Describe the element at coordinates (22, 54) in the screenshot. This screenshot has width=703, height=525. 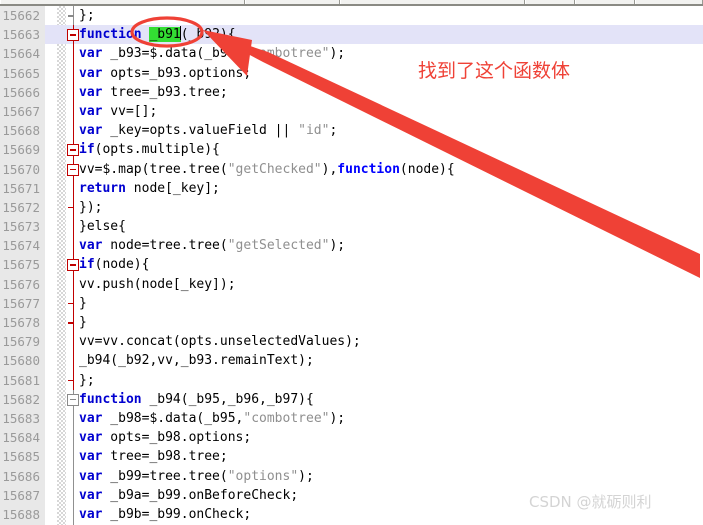
I see `line-number: 15664` at that location.